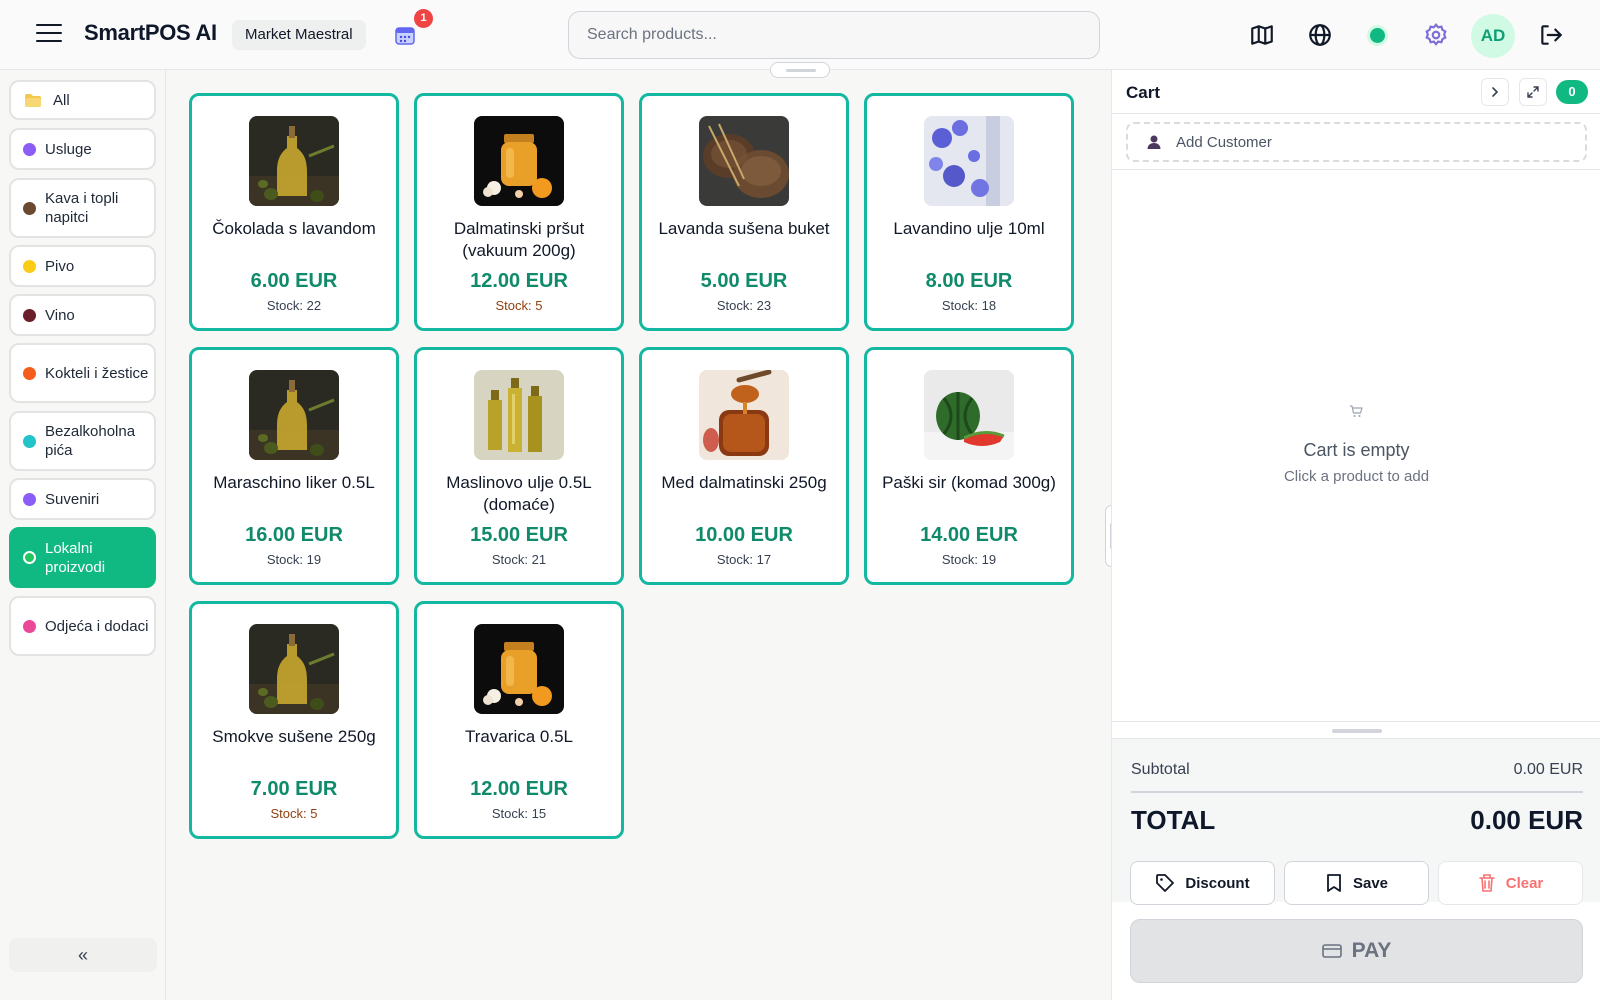  What do you see at coordinates (97, 626) in the screenshot?
I see `category-label: Odjeća i dodaci` at bounding box center [97, 626].